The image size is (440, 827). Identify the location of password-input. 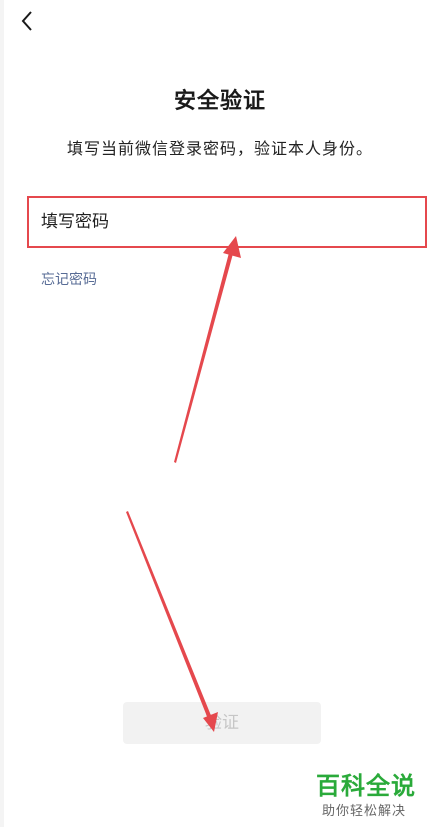
(226, 222).